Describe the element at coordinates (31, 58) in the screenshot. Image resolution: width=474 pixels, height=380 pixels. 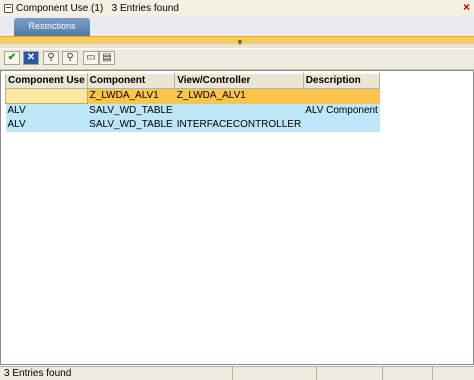
I see `cancel-icon: ✕` at that location.